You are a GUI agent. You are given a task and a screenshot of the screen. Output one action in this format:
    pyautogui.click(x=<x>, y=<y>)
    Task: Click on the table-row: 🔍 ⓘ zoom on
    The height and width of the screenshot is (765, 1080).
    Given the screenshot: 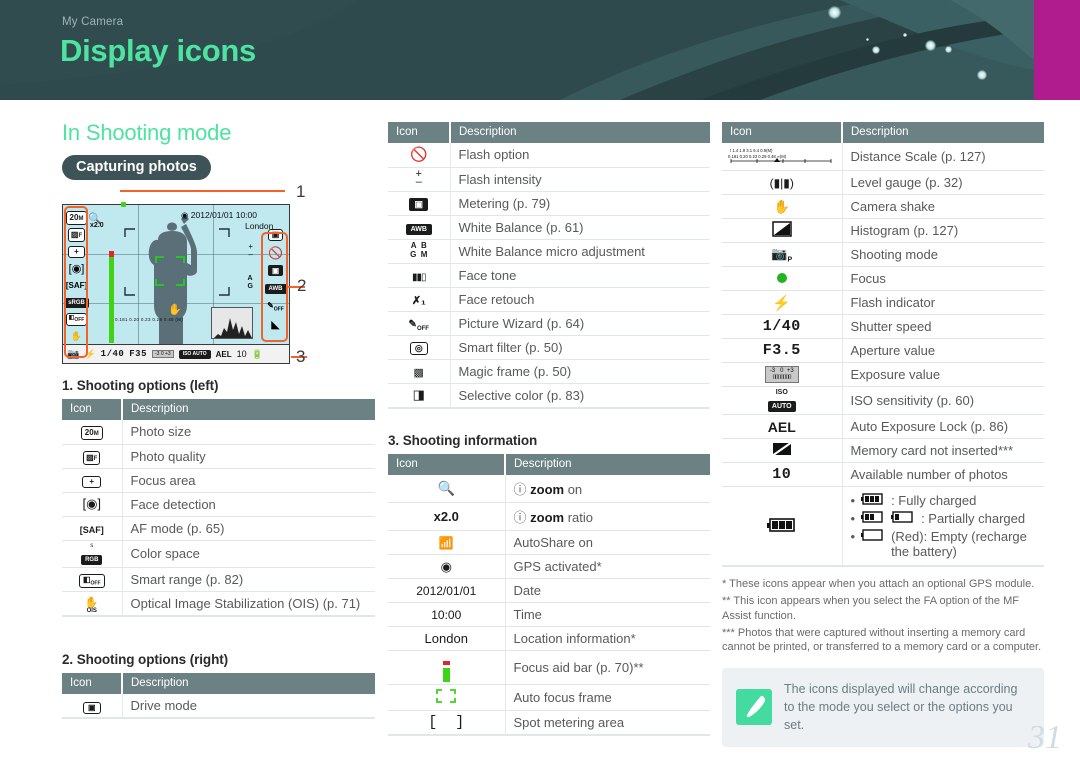 What is the action you would take?
    pyautogui.click(x=549, y=489)
    